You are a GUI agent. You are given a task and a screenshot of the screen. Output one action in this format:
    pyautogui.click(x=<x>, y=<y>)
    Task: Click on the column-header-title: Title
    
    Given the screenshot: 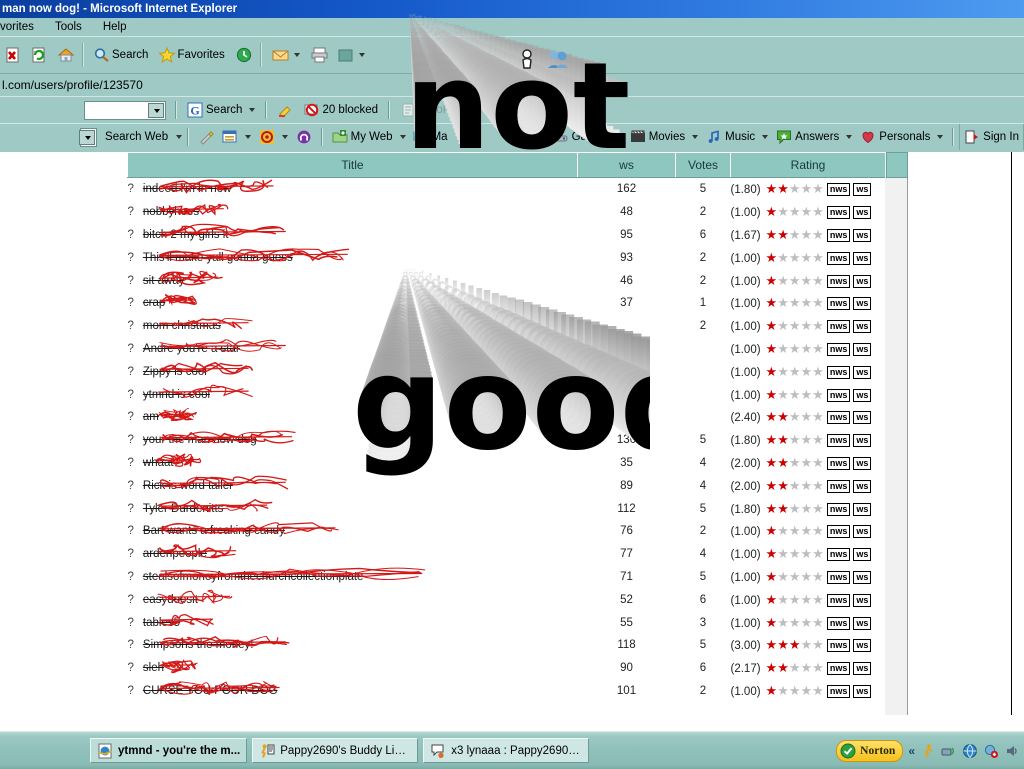 What is the action you would take?
    pyautogui.click(x=352, y=165)
    